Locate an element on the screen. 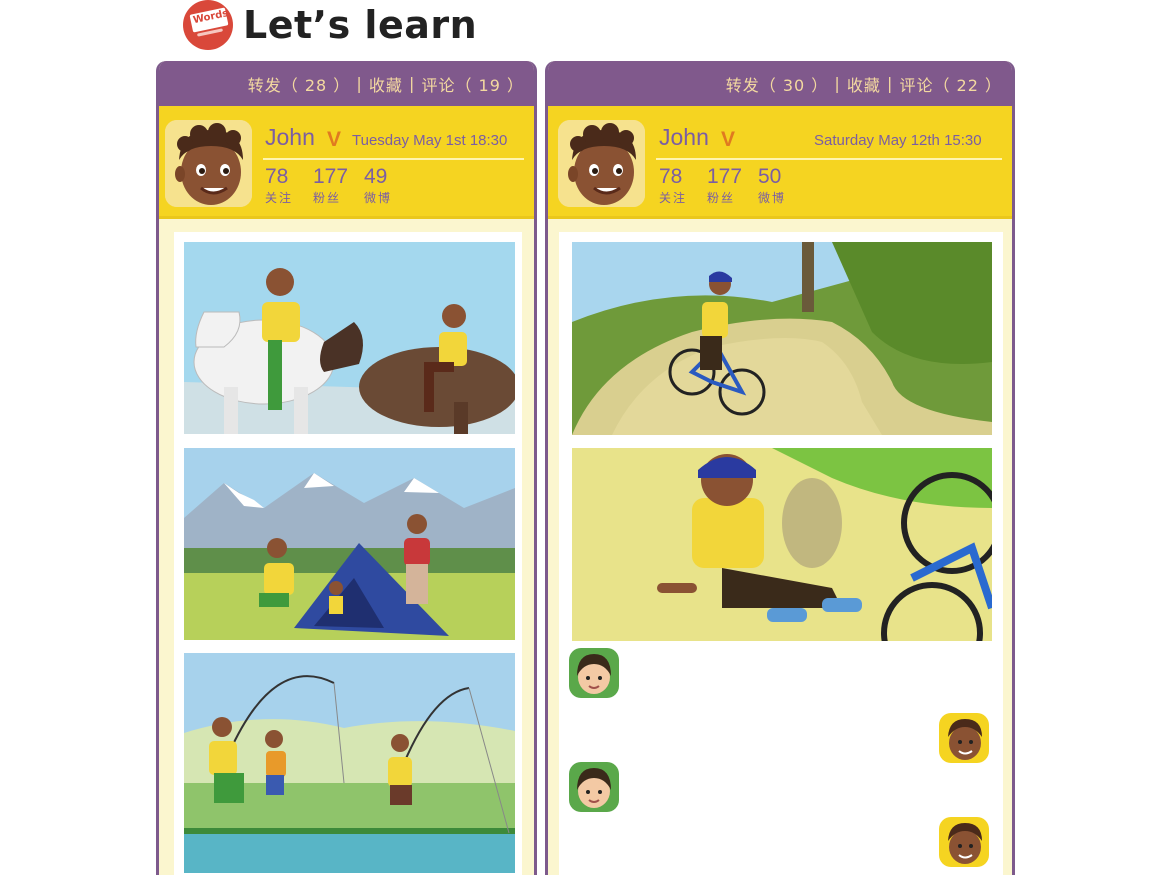  post-actions-bar: 转发（ 30 ） | 收藏 | 评论（ 22 ） is located at coordinates (780, 83).